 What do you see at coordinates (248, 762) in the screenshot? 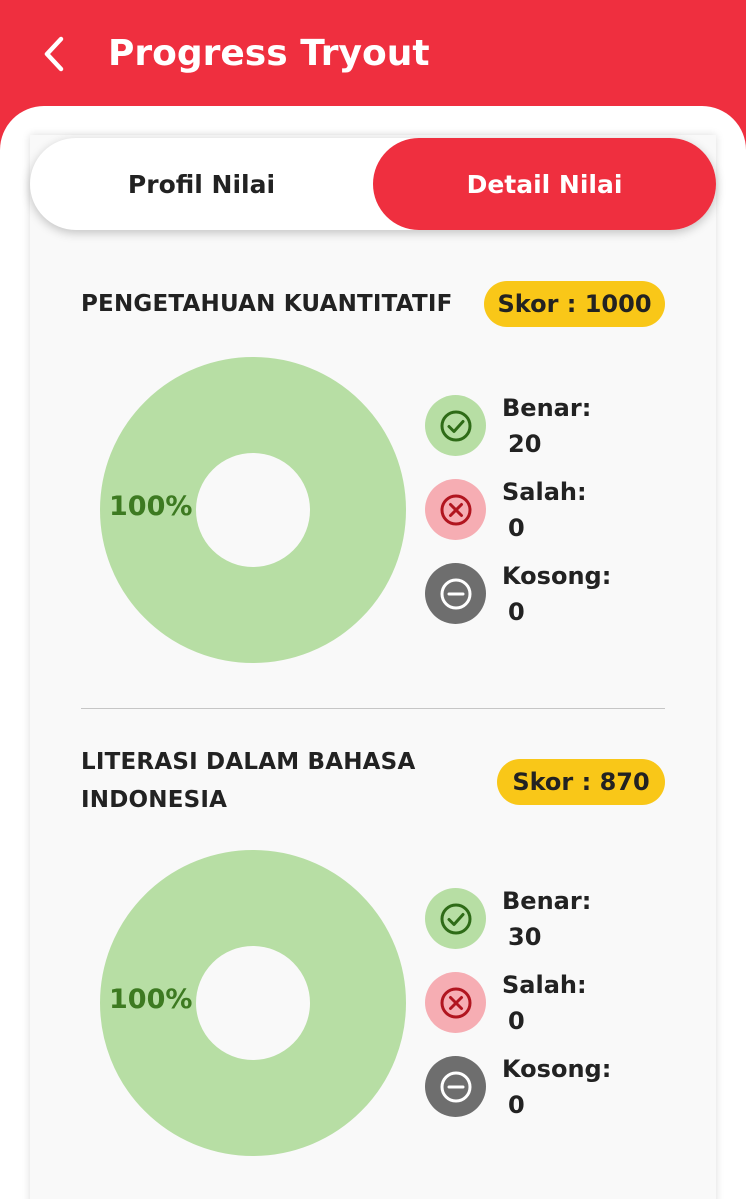
I see `subject-title-line: LITERASI DALAM BAHASA` at bounding box center [248, 762].